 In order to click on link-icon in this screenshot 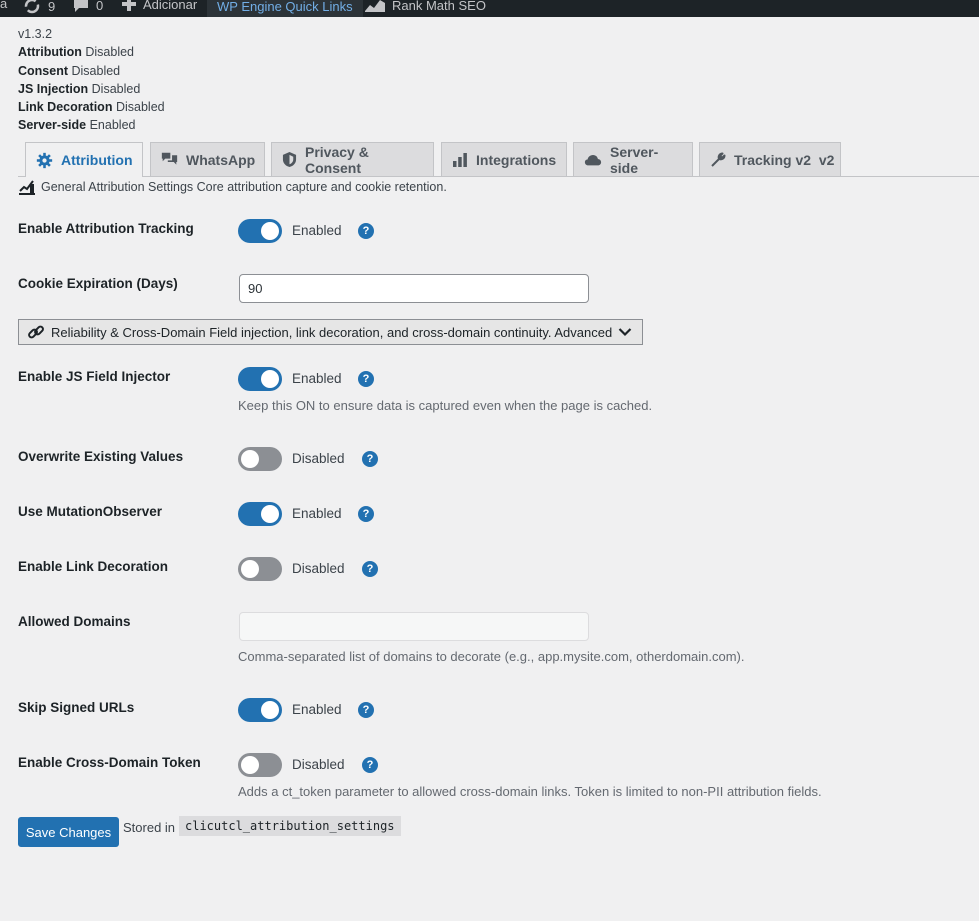, I will do `click(36, 332)`.